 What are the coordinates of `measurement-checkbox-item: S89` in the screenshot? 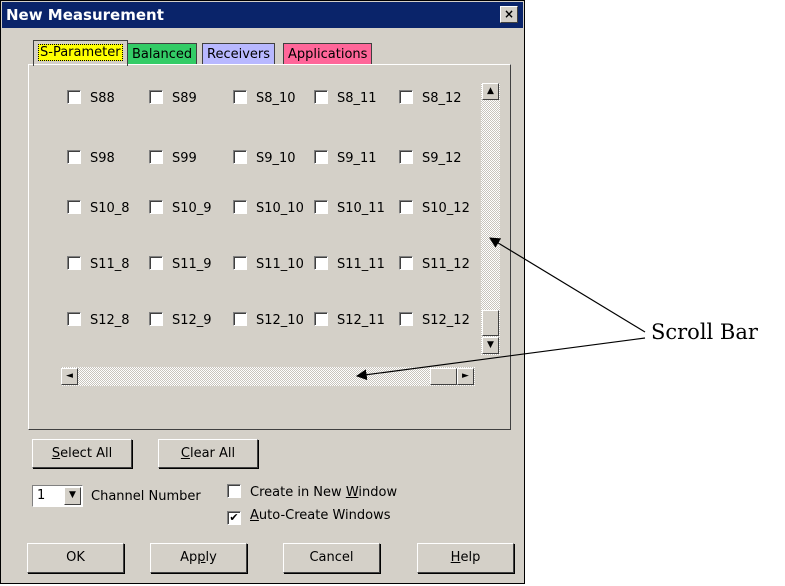 It's located at (173, 99).